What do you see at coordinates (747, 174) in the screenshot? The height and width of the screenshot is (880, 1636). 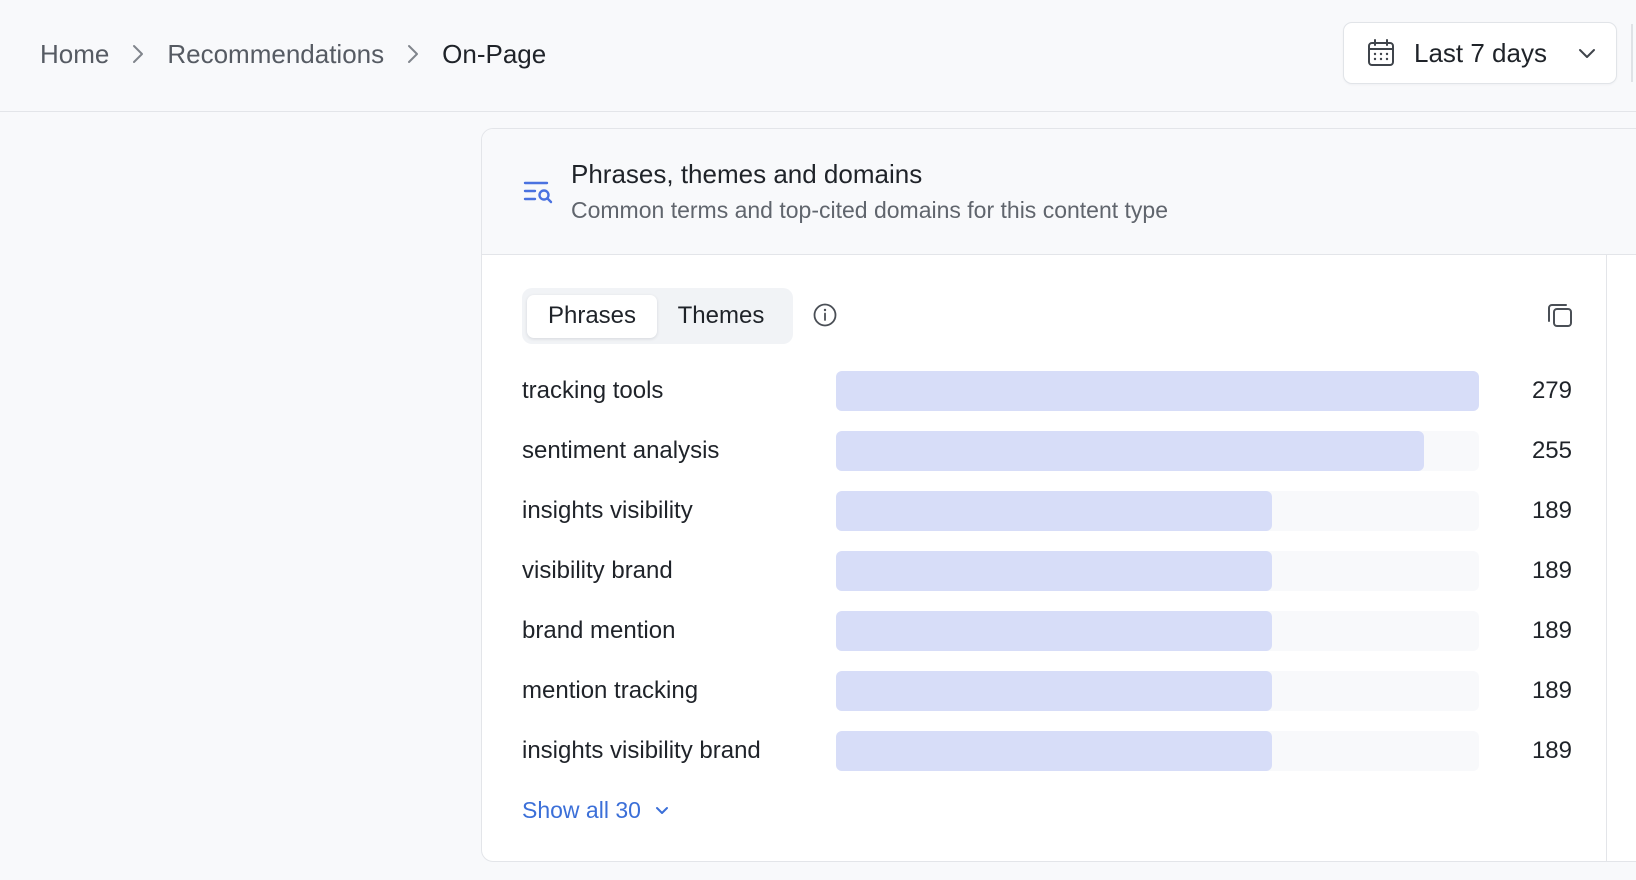 I see `card-title: Phrases, themes and domains` at bounding box center [747, 174].